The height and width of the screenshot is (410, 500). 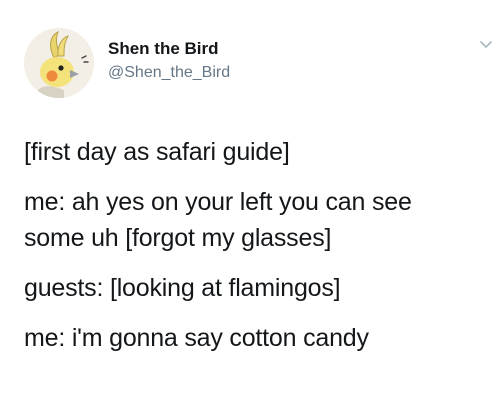 What do you see at coordinates (182, 288) in the screenshot?
I see `tweet-line: guests: [looking at flamingos]` at bounding box center [182, 288].